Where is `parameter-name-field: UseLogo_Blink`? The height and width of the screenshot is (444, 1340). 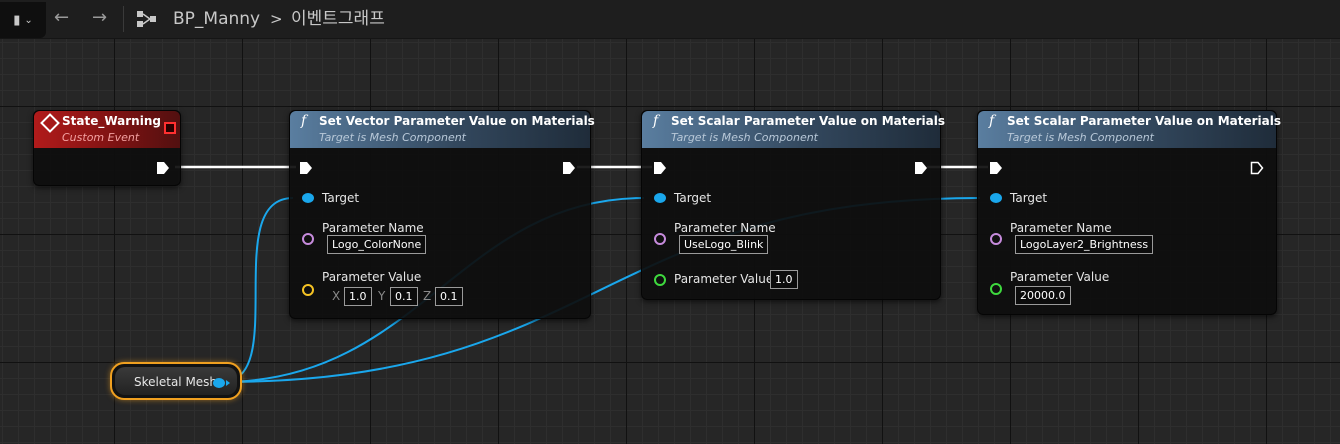 parameter-name-field: UseLogo_Blink is located at coordinates (724, 244).